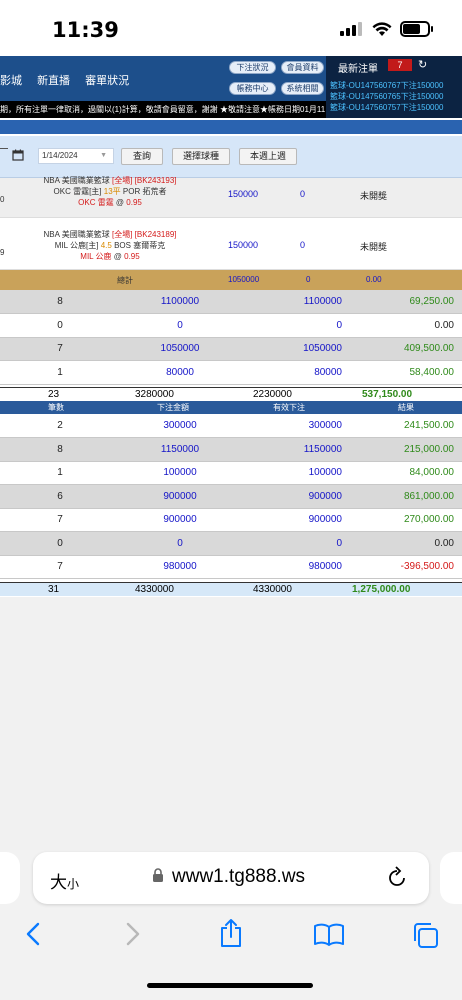  I want to click on account-center-button: 帳務中心, so click(252, 88).